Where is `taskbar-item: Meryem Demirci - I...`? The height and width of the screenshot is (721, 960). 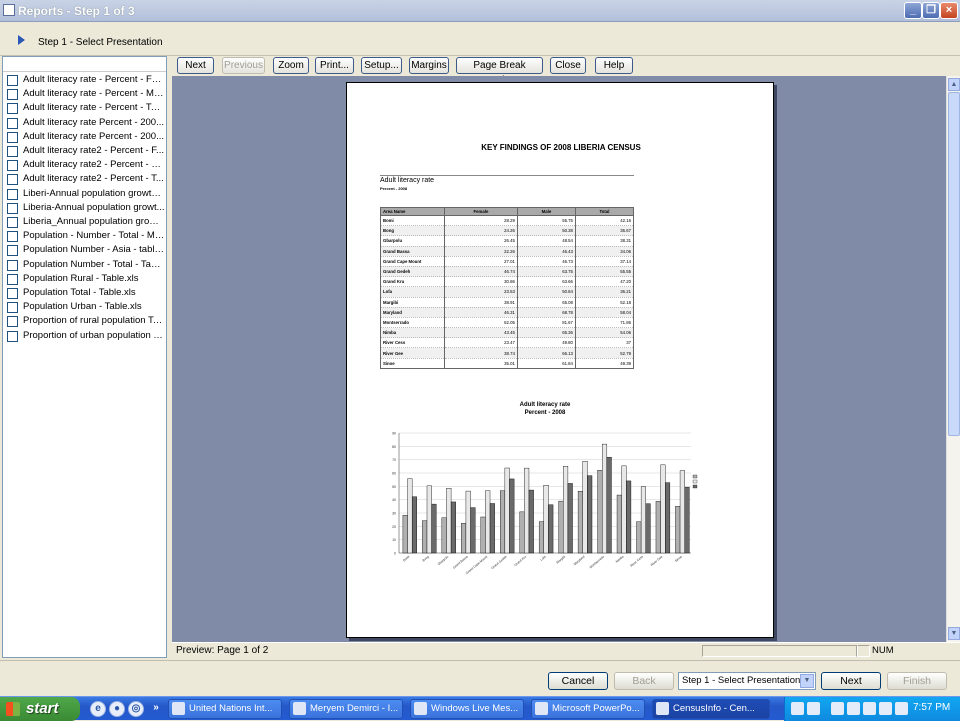 taskbar-item: Meryem Demirci - I... is located at coordinates (346, 709).